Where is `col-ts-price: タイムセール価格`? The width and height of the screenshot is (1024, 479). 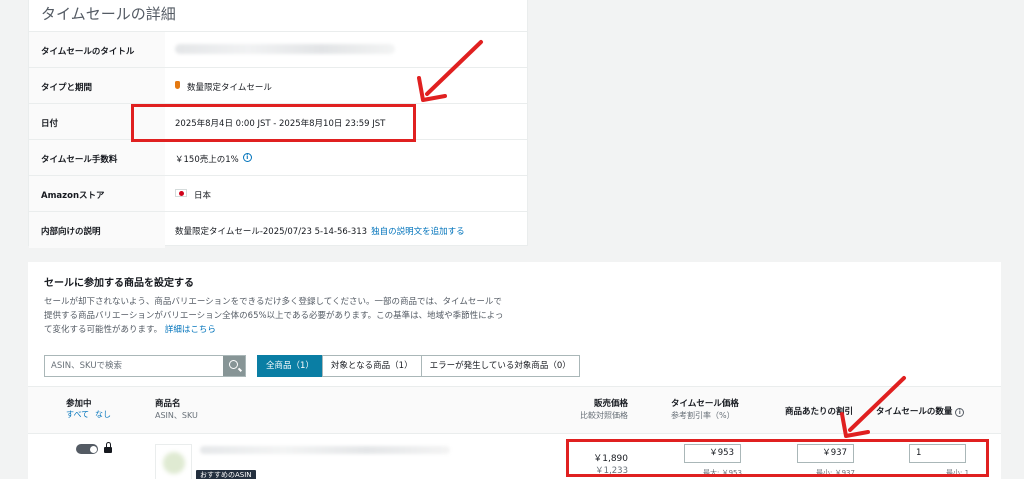 col-ts-price: タイムセール価格 is located at coordinates (705, 404).